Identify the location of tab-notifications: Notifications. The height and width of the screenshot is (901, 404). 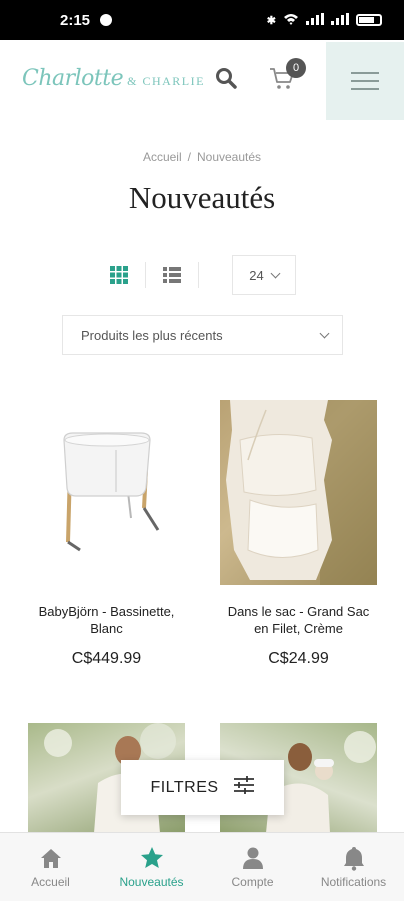
(353, 867).